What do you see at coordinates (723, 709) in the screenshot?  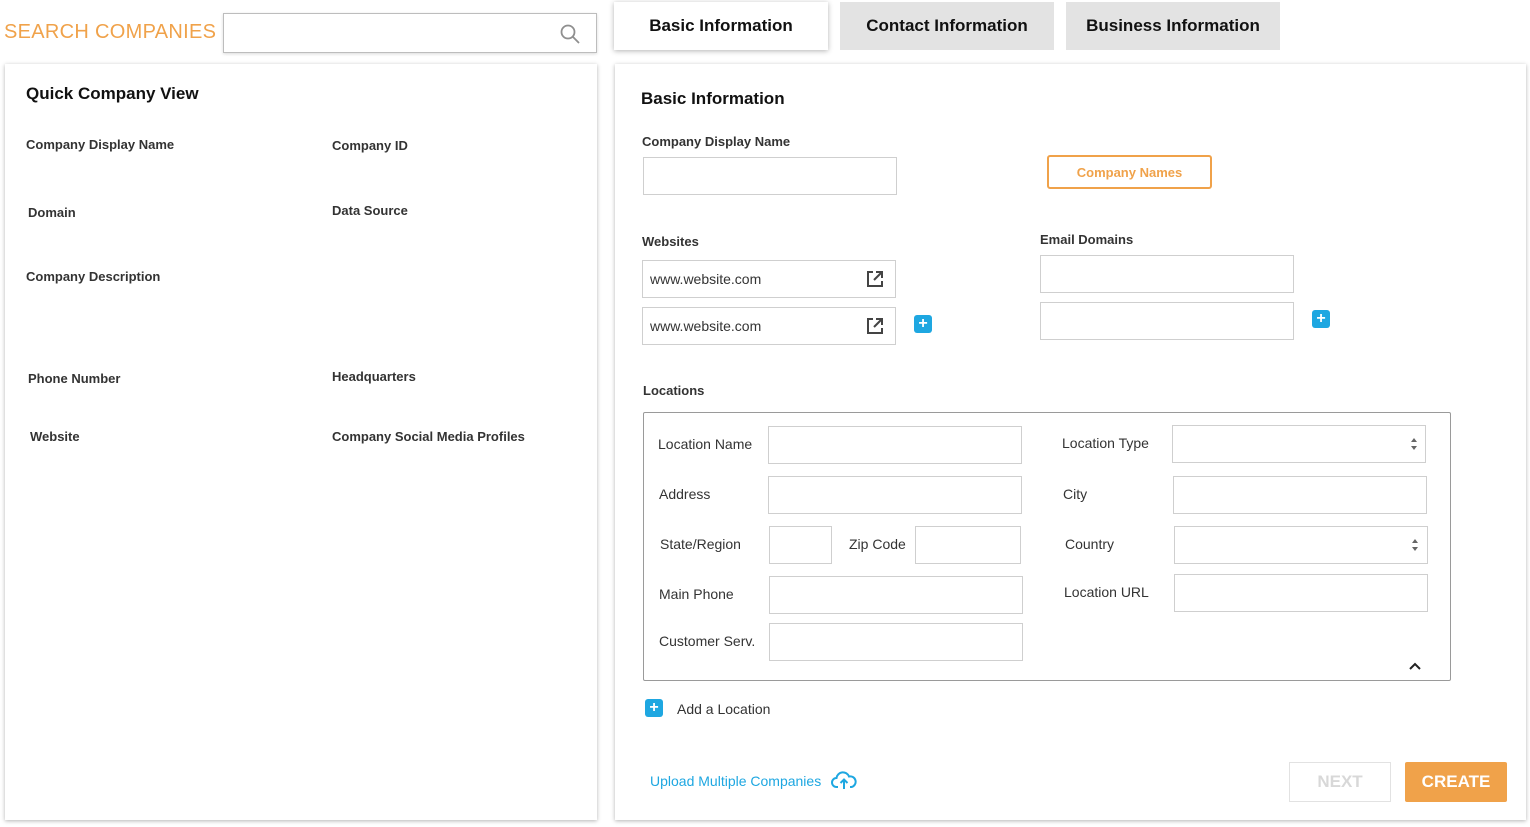 I see `add-location-link: Add a Location` at bounding box center [723, 709].